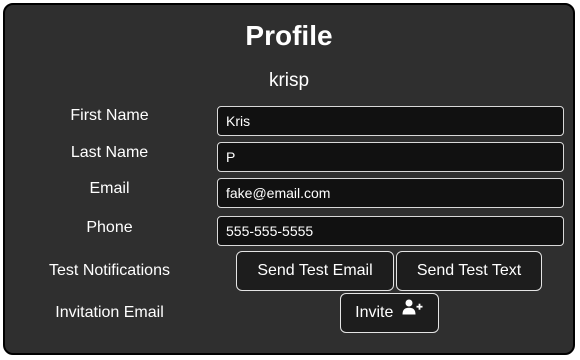 The image size is (580, 360). I want to click on add-user-icon, so click(413, 311).